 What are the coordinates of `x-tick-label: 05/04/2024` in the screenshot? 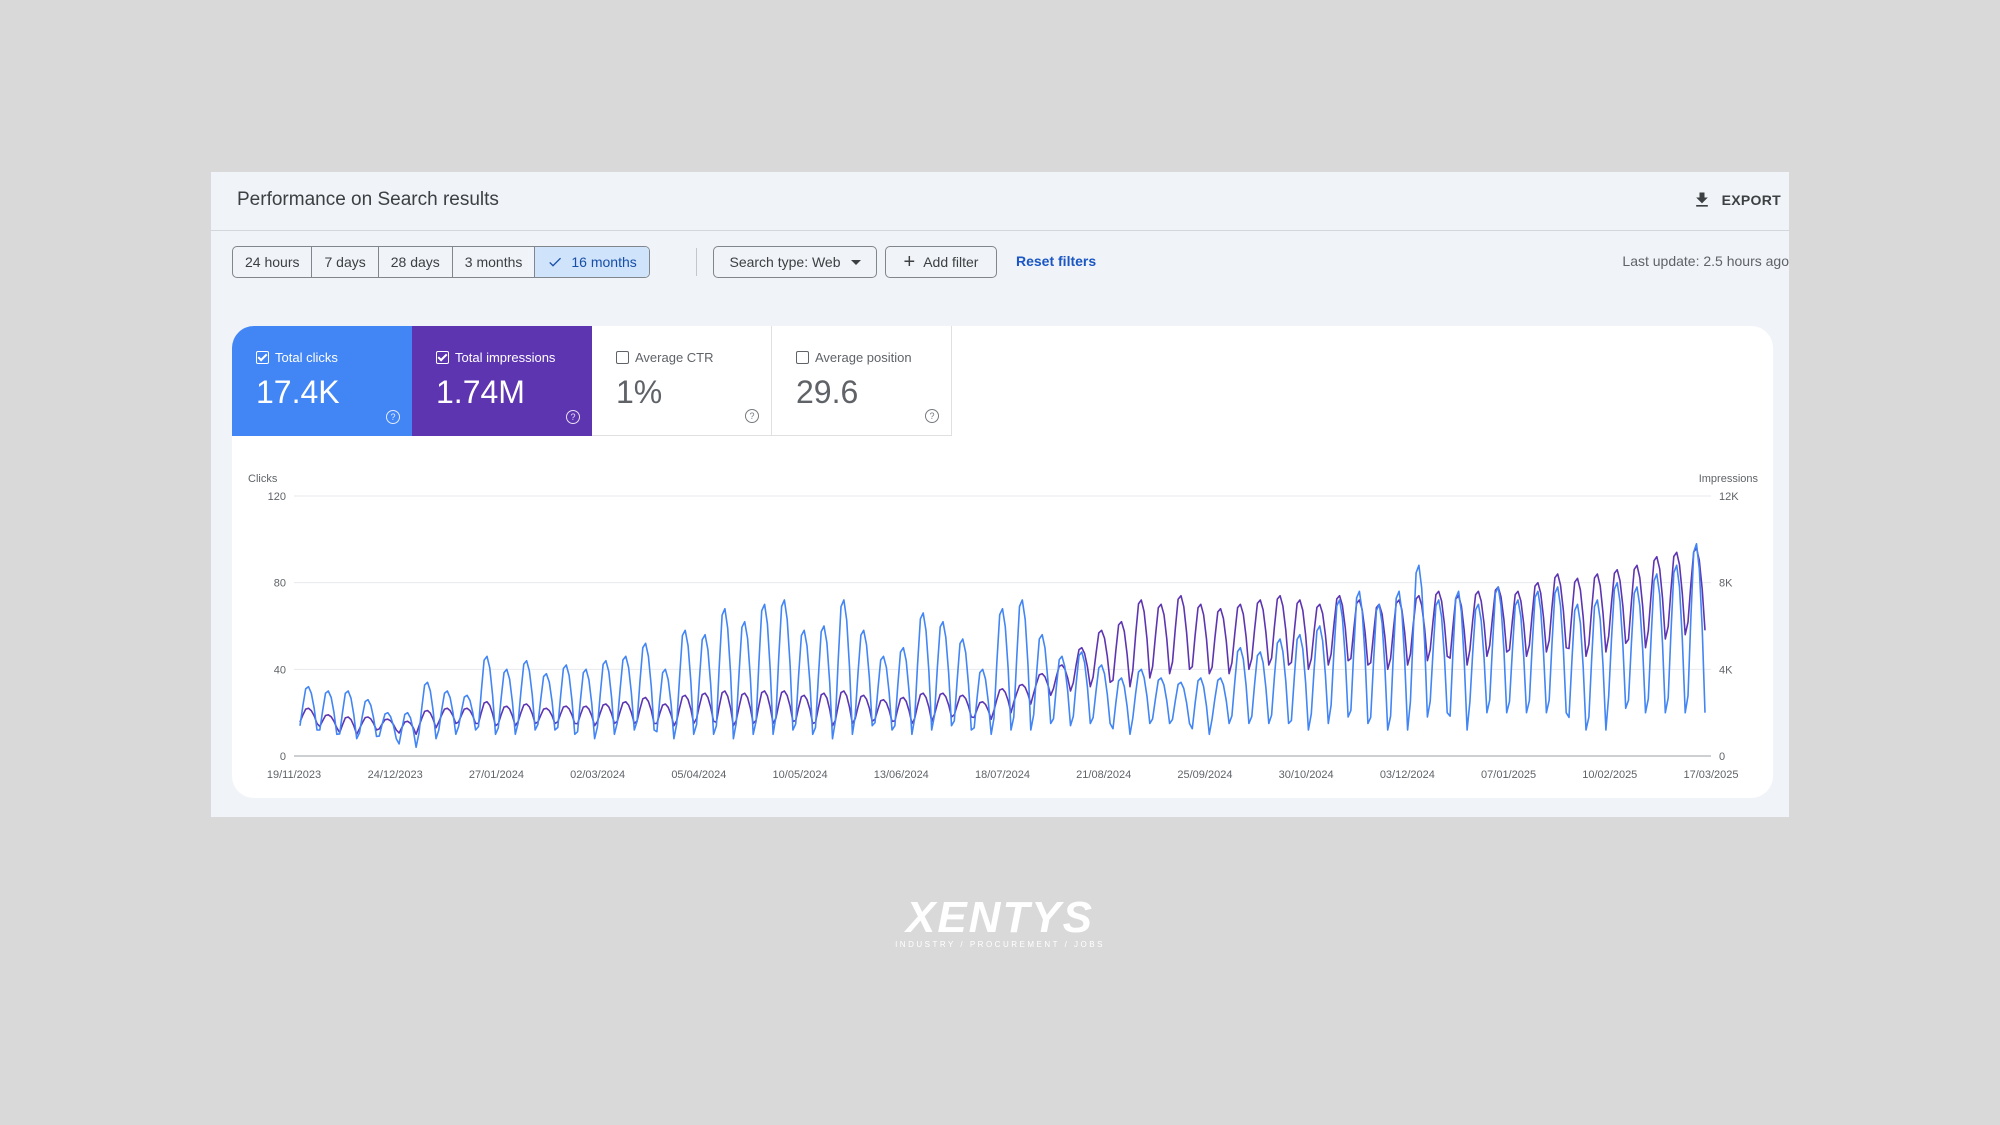 It's located at (698, 775).